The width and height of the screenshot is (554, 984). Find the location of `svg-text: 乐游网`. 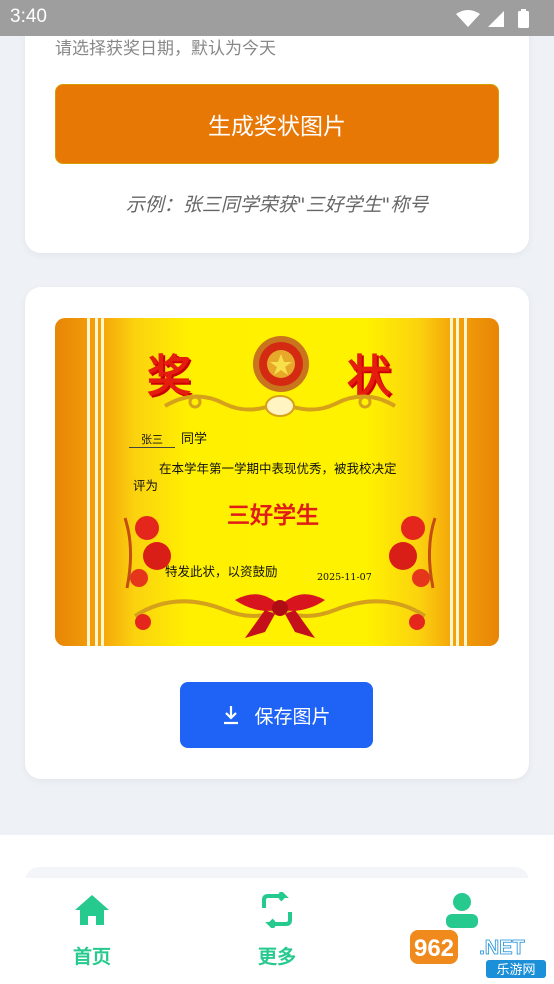

svg-text: 乐游网 is located at coordinates (515, 970).